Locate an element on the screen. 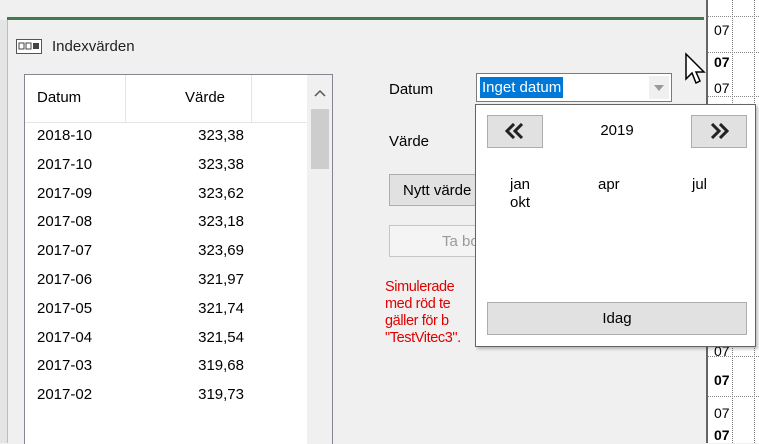 The width and height of the screenshot is (759, 444). row-date: 2017-05 is located at coordinates (65, 308).